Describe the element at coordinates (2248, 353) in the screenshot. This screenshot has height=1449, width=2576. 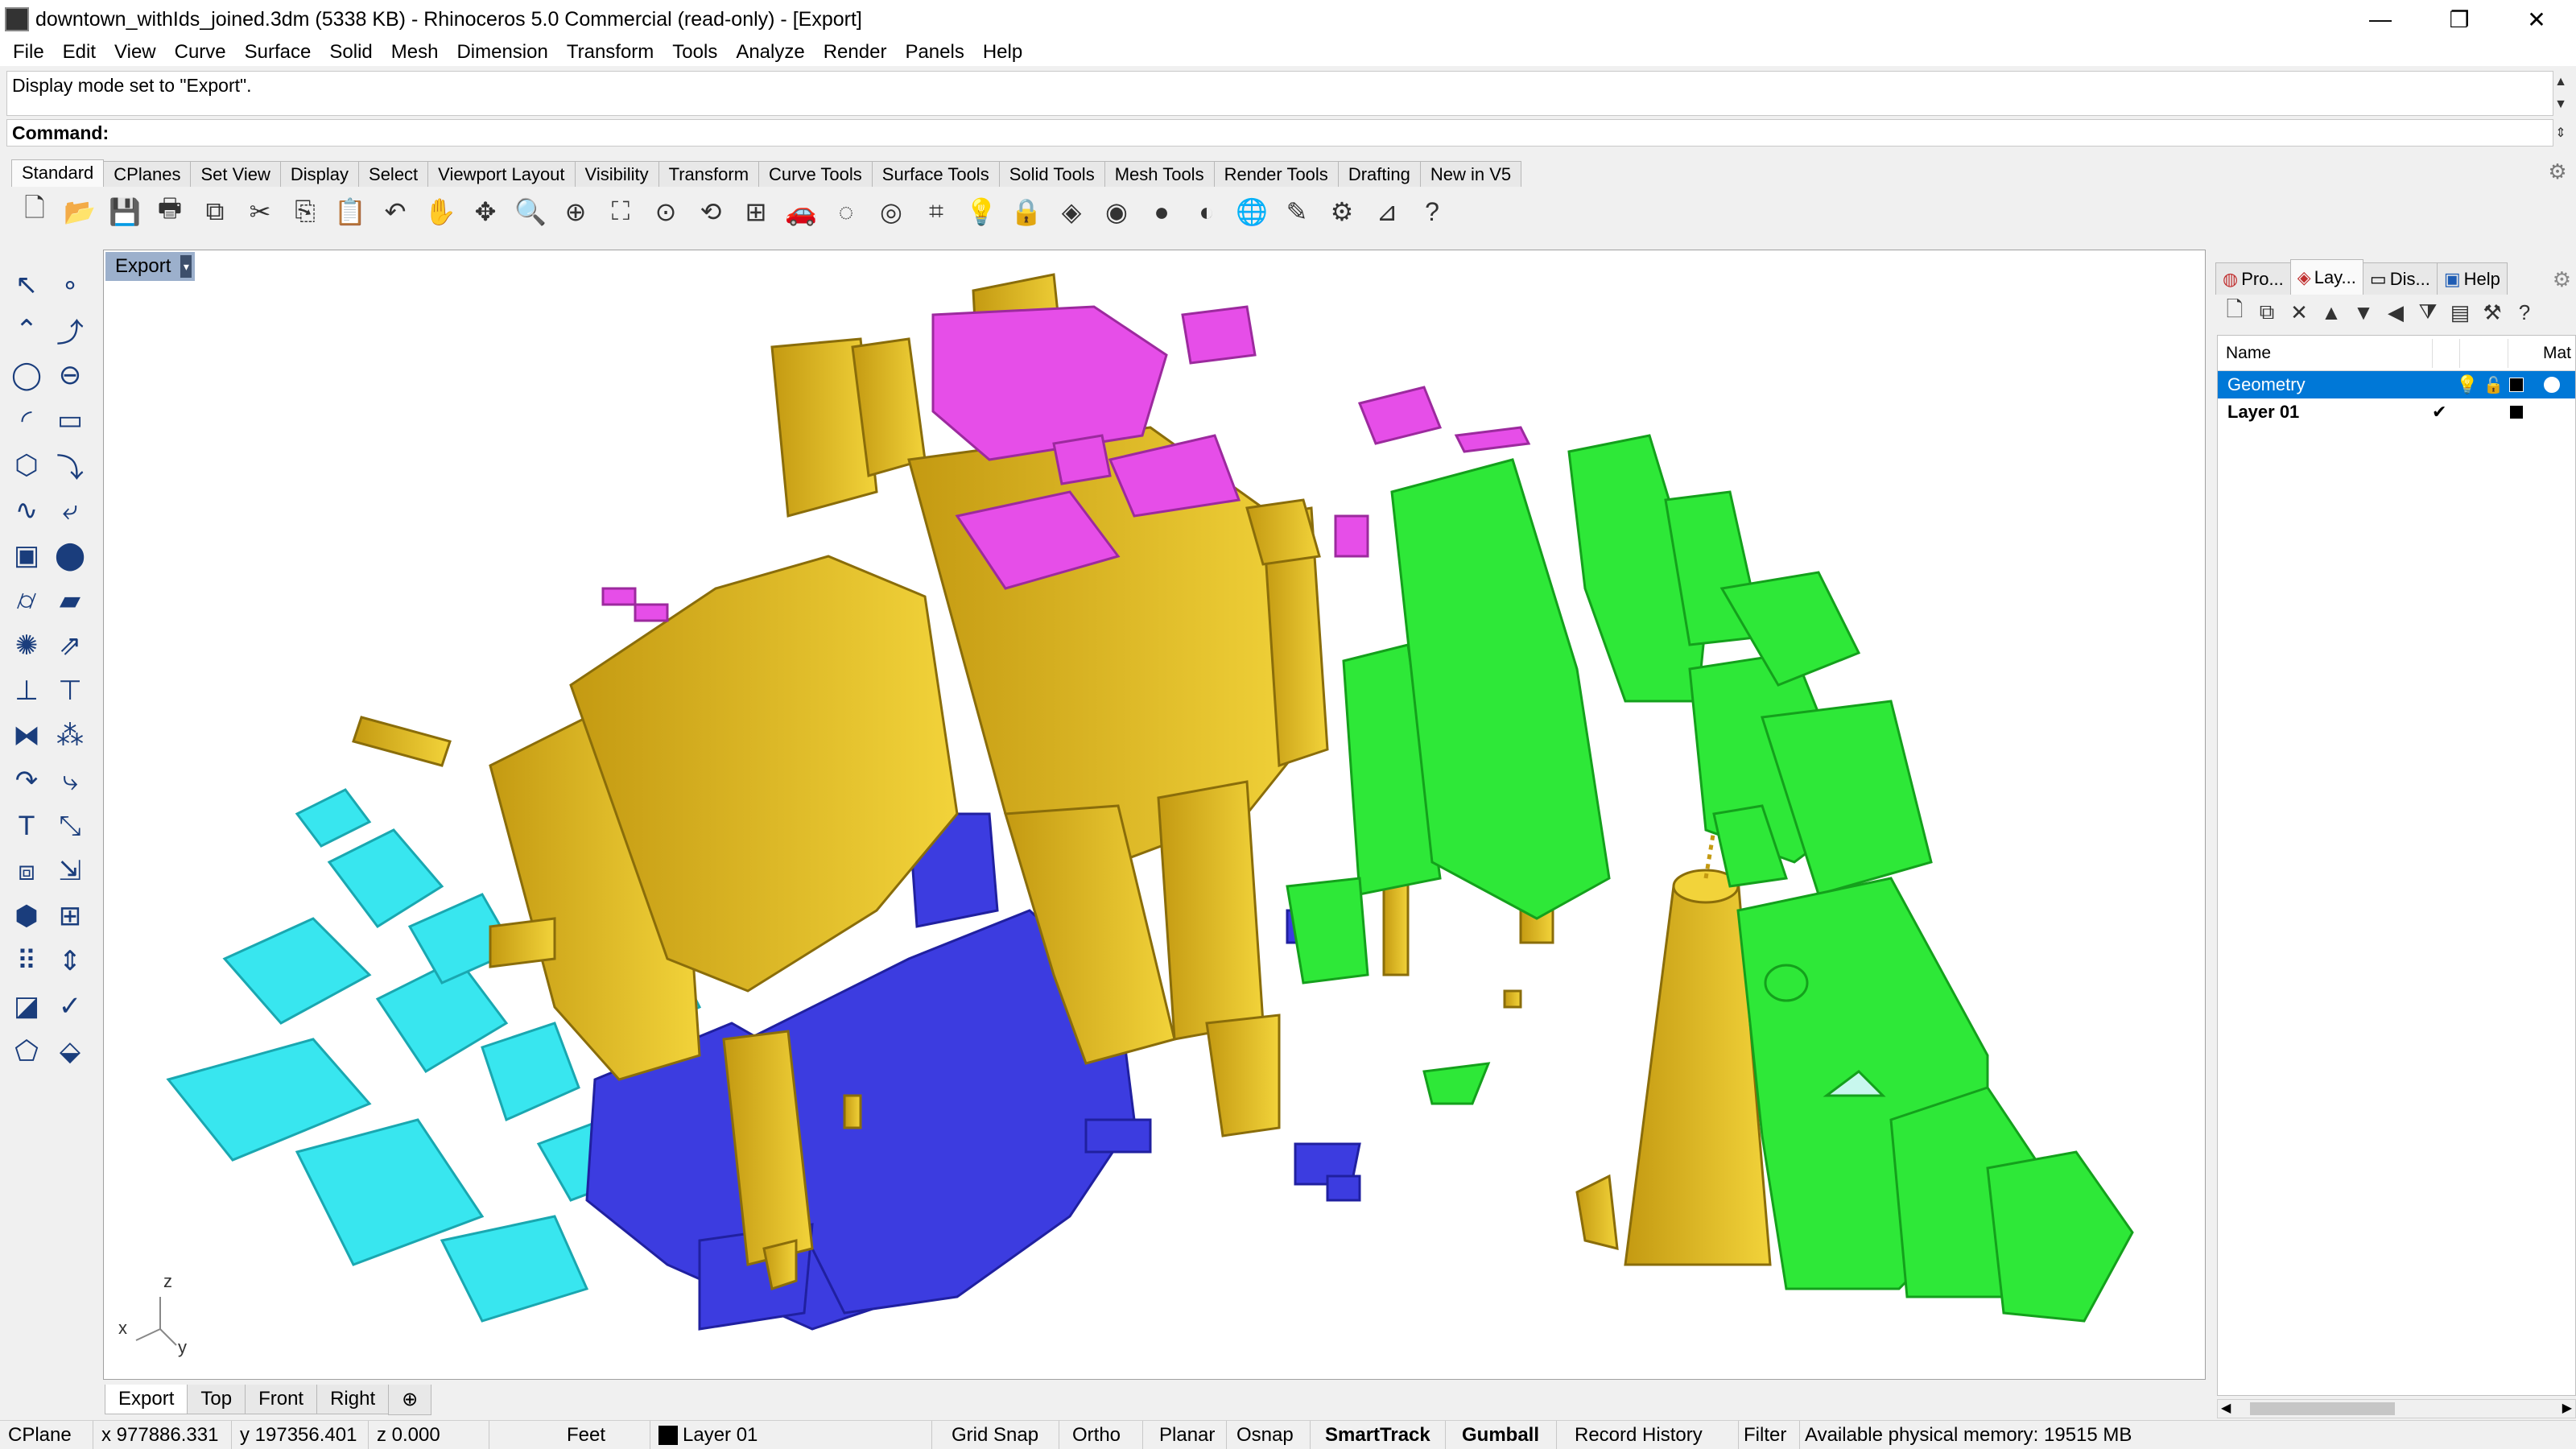
I see `column-name: Name` at that location.